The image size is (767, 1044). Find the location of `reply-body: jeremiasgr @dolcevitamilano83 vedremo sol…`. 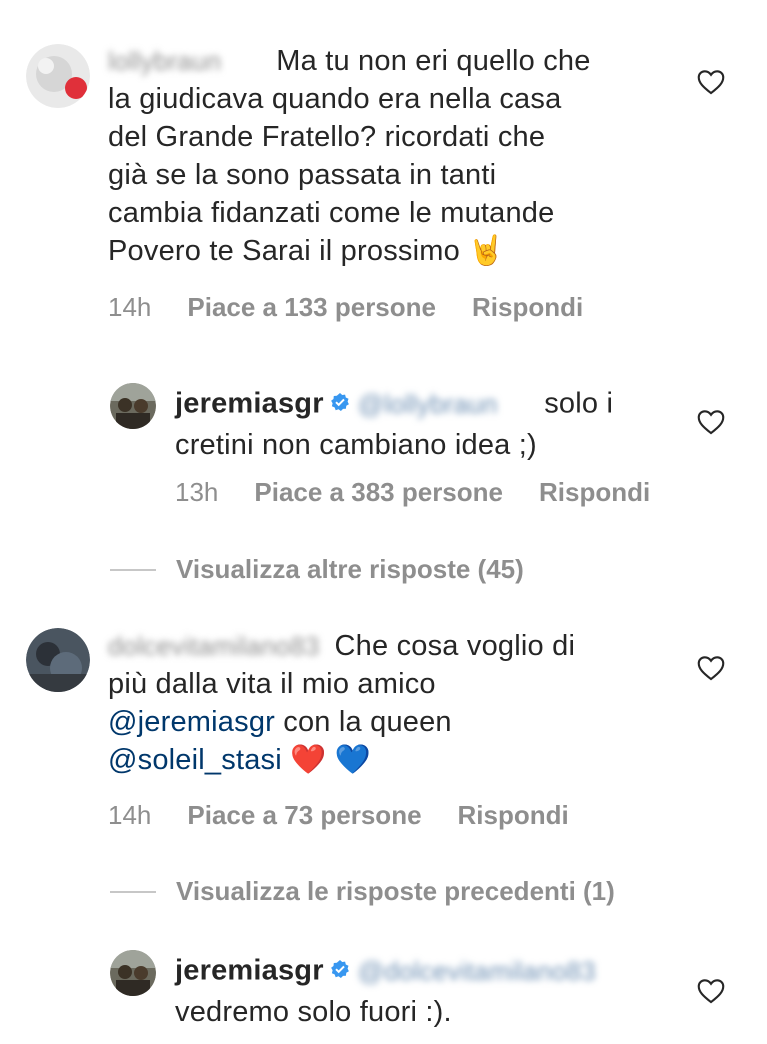

reply-body: jeremiasgr @dolcevitamilano83 vedremo sol… is located at coordinates (425, 991).